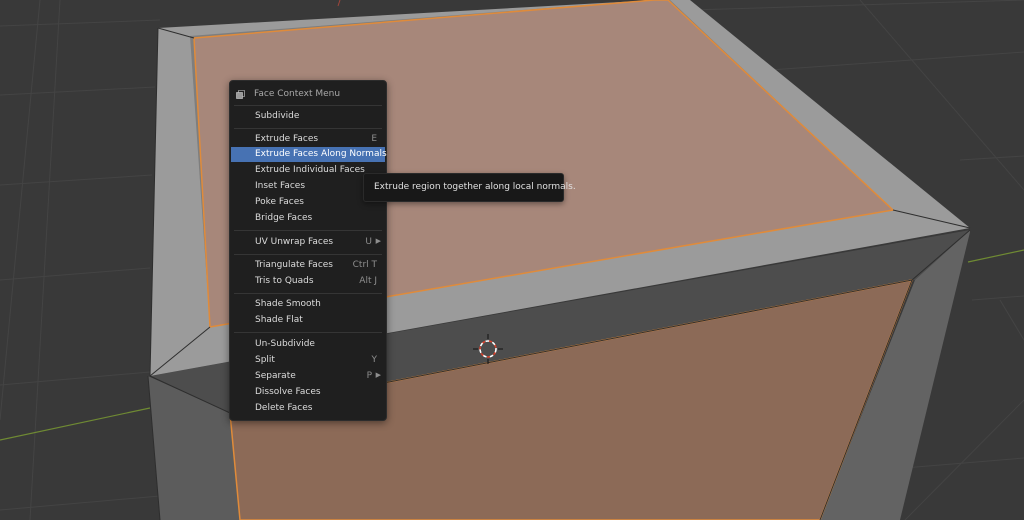  What do you see at coordinates (297, 94) in the screenshot?
I see `menu-title: Face Context Menu` at bounding box center [297, 94].